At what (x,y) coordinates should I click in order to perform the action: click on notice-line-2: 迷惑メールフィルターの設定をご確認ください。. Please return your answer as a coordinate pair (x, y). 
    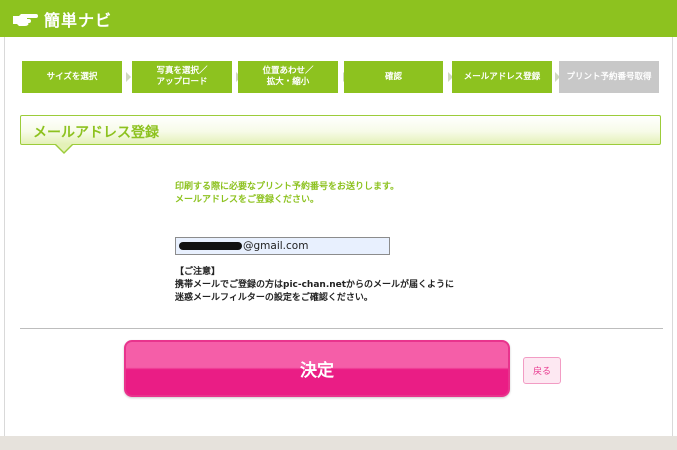
    Looking at the image, I should click on (274, 298).